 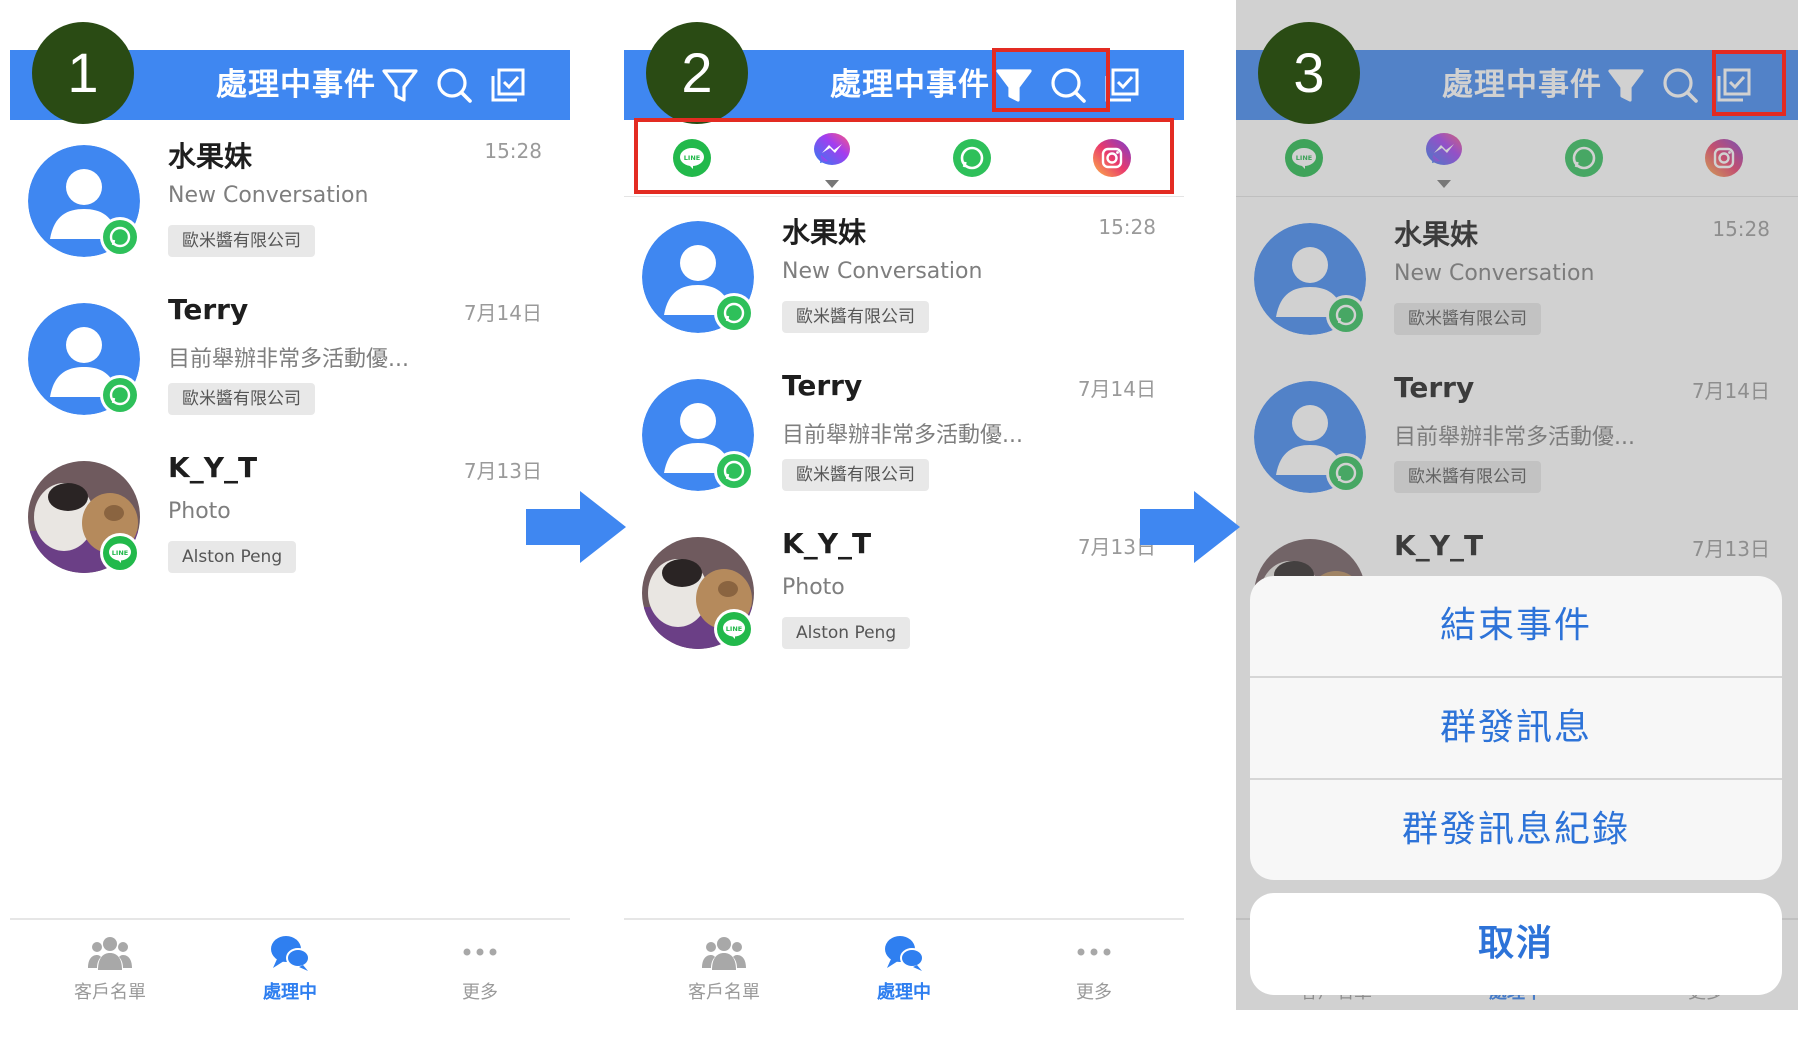 I want to click on timestamp: 7月13日, so click(x=502, y=471).